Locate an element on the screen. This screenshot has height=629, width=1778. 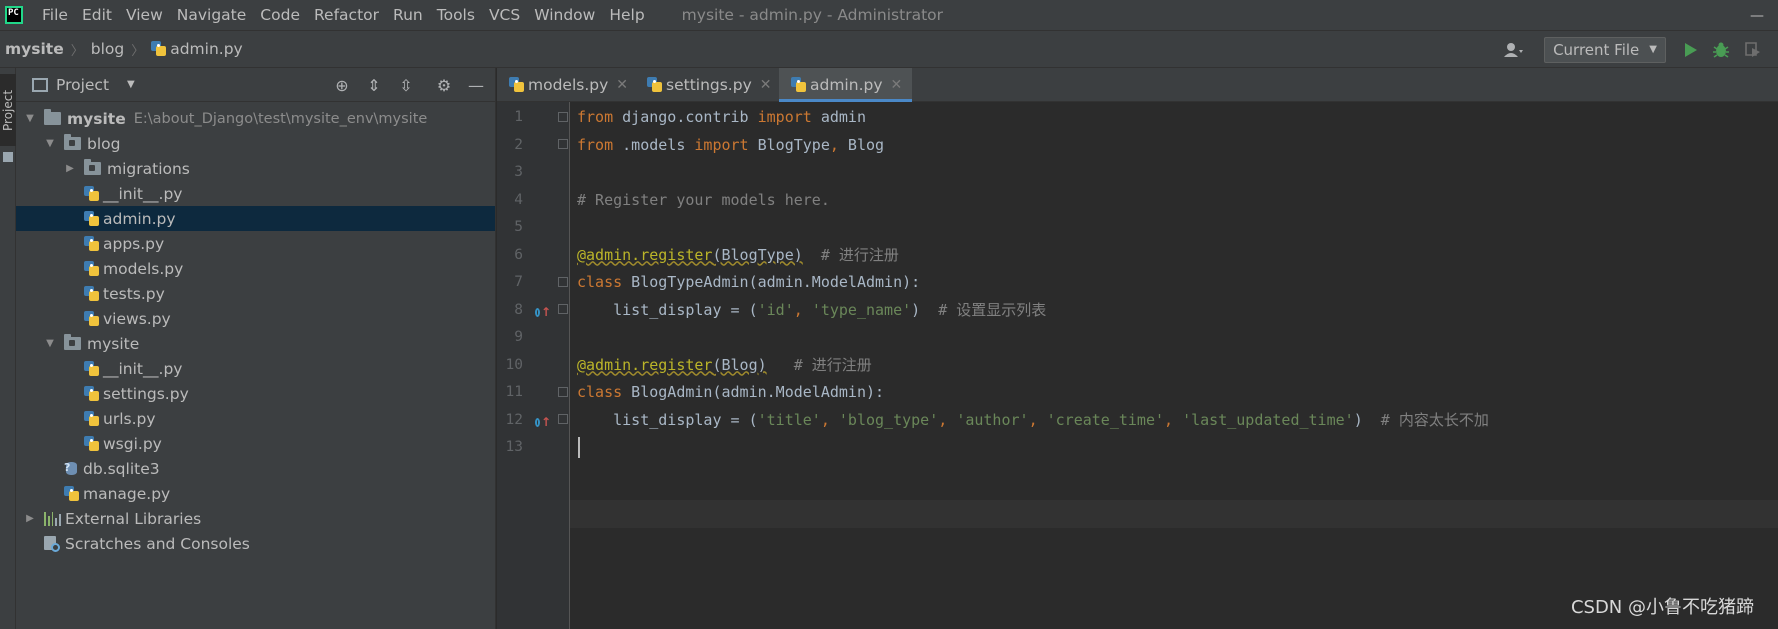
watermark: CSDN @小鲁不吃猪蹄 is located at coordinates (1662, 607).